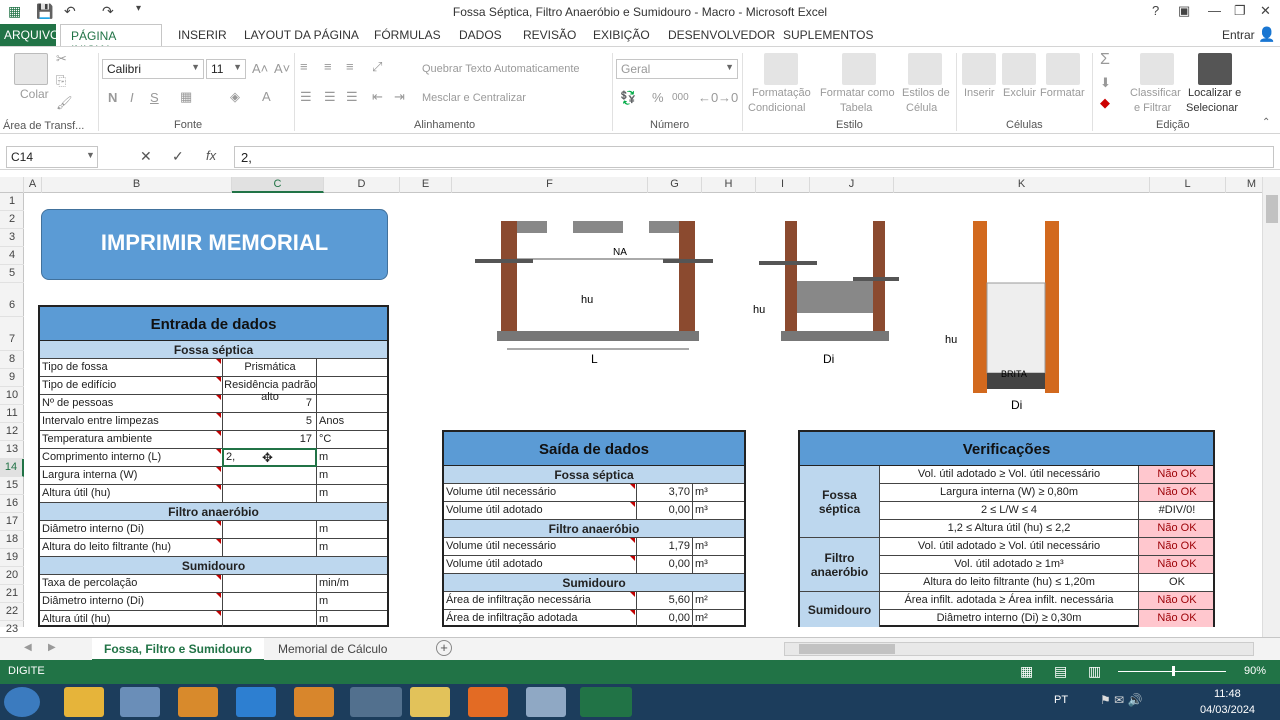 Image resolution: width=1280 pixels, height=720 pixels. Describe the element at coordinates (211, 155) in the screenshot. I see `insert-function-button: fx` at that location.